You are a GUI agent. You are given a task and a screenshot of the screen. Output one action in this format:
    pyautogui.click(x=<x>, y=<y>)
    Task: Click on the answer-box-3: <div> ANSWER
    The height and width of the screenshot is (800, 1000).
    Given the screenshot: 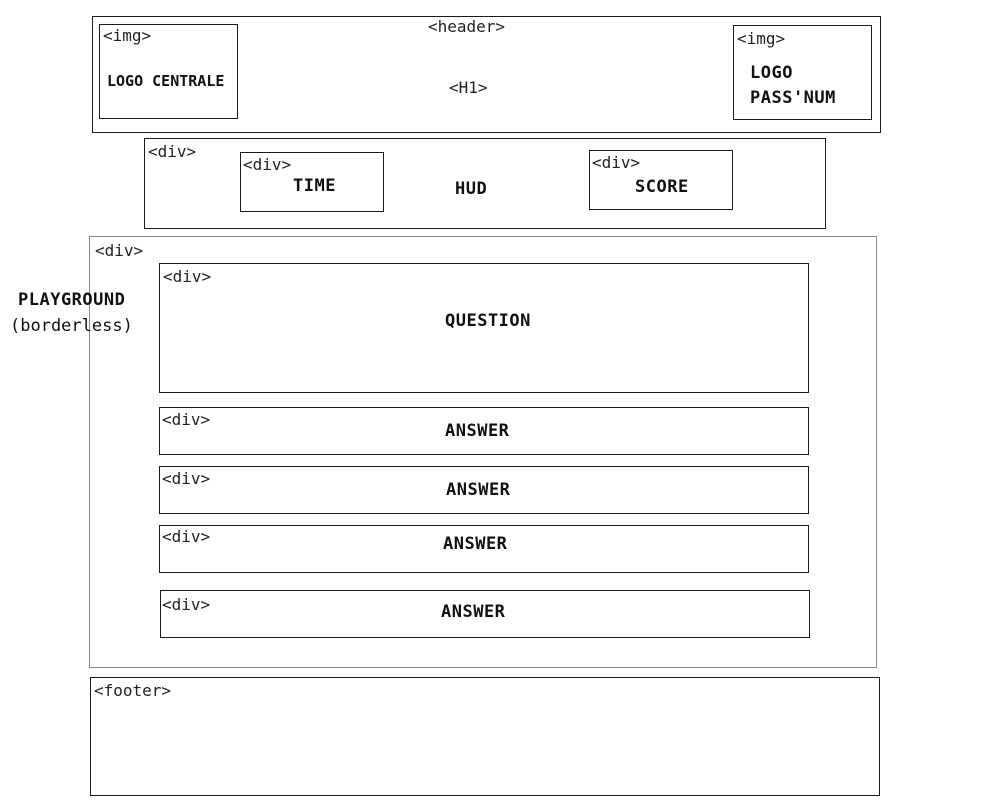 What is the action you would take?
    pyautogui.click(x=484, y=549)
    